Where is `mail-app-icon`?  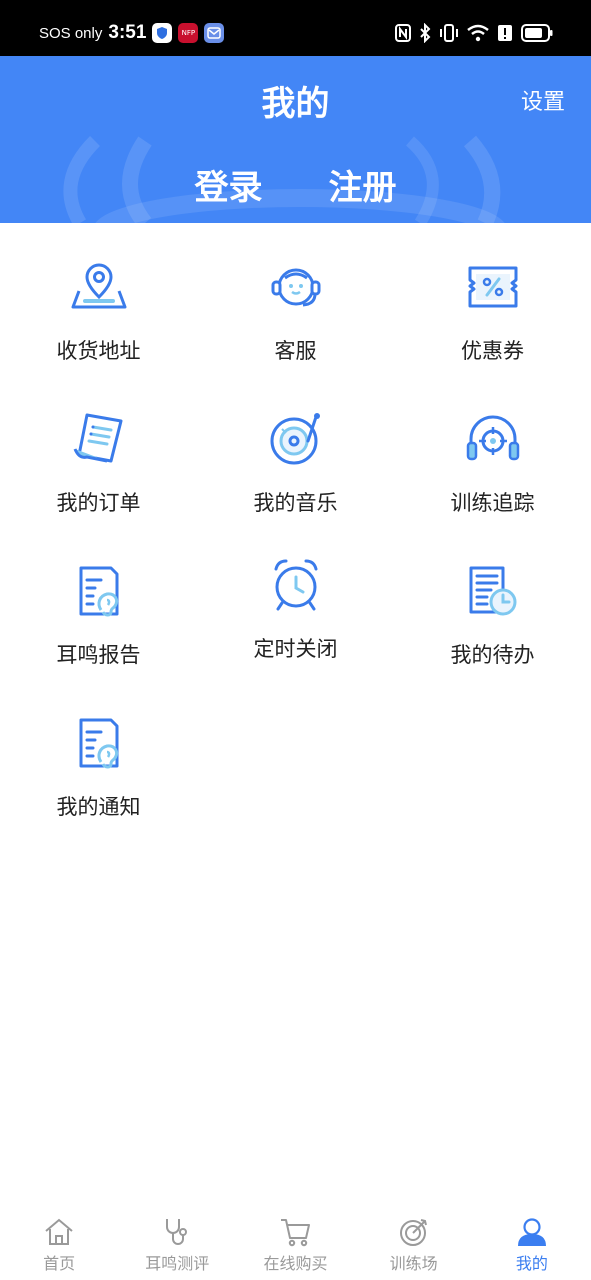
mail-app-icon is located at coordinates (214, 33).